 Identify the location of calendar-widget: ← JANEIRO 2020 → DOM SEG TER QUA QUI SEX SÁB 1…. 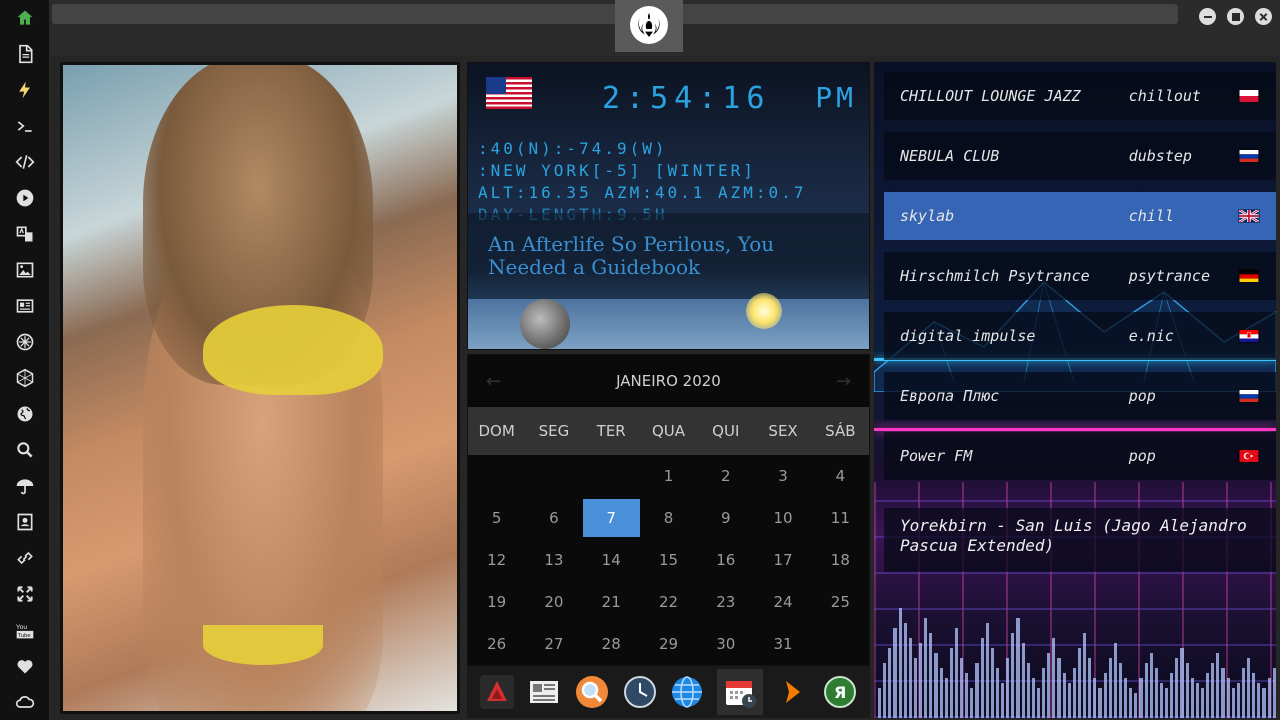
(668, 510).